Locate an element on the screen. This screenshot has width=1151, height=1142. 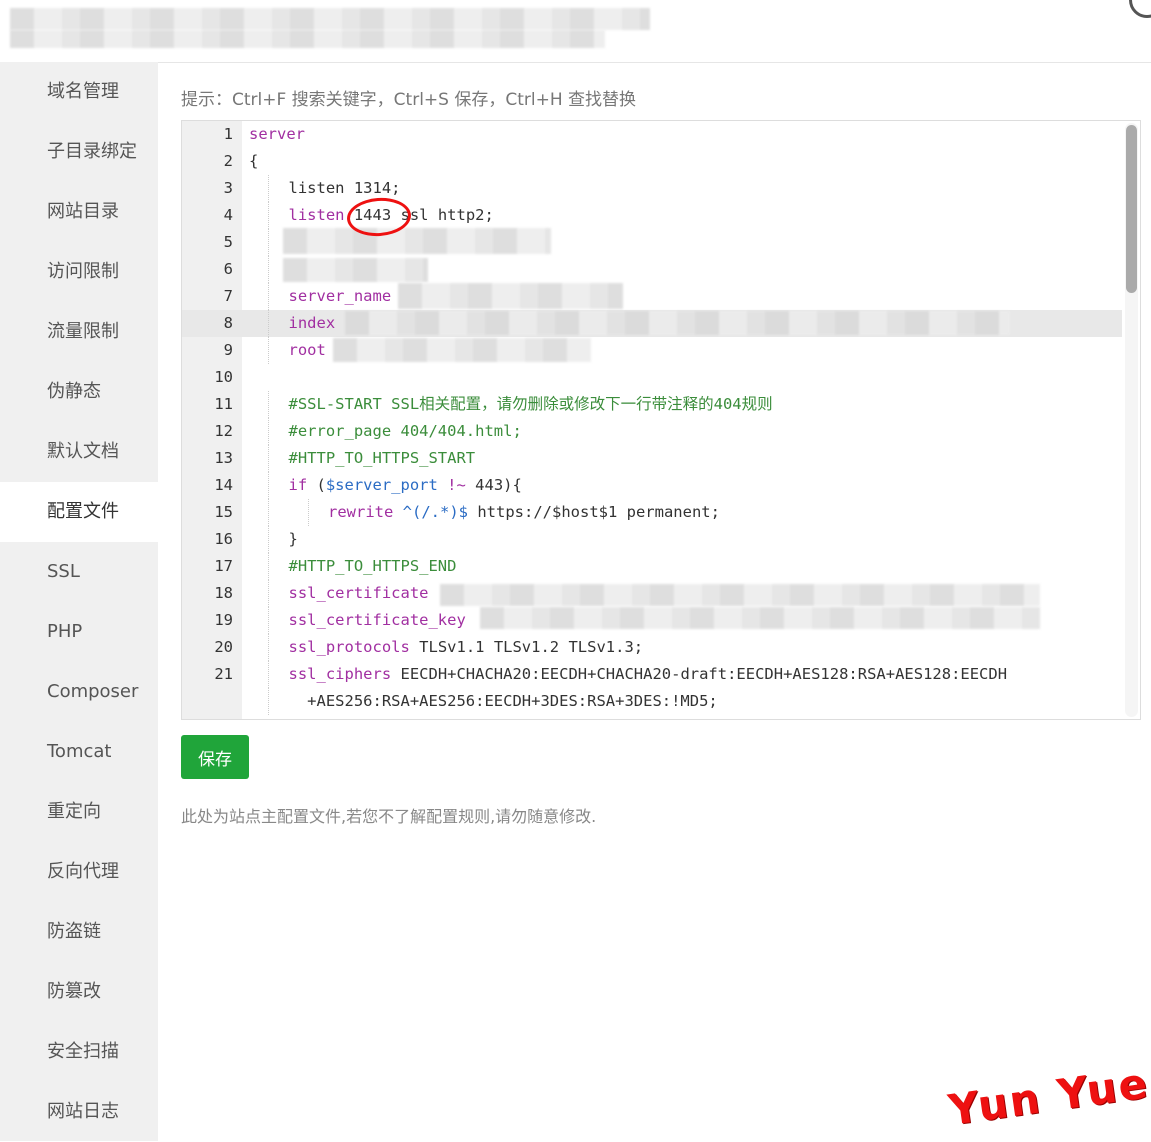
sidebar-item: 子目录绑定 is located at coordinates (79, 152).